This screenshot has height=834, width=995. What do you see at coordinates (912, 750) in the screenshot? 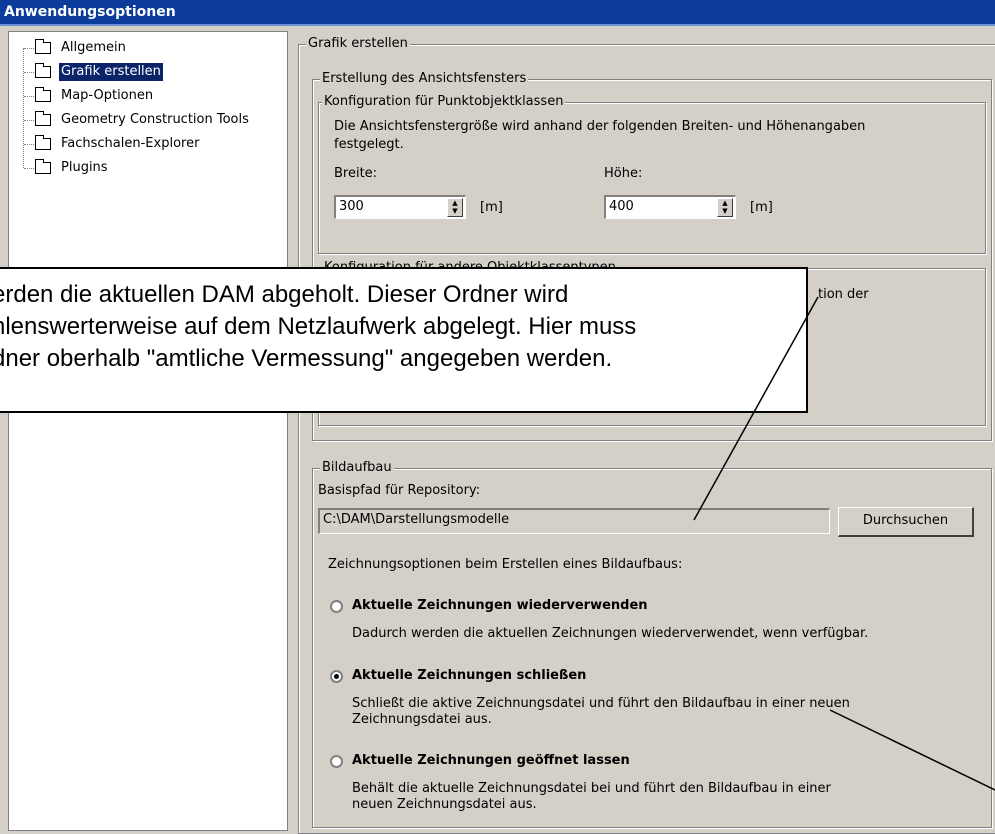
I see `leader-line-bildaufbau` at bounding box center [912, 750].